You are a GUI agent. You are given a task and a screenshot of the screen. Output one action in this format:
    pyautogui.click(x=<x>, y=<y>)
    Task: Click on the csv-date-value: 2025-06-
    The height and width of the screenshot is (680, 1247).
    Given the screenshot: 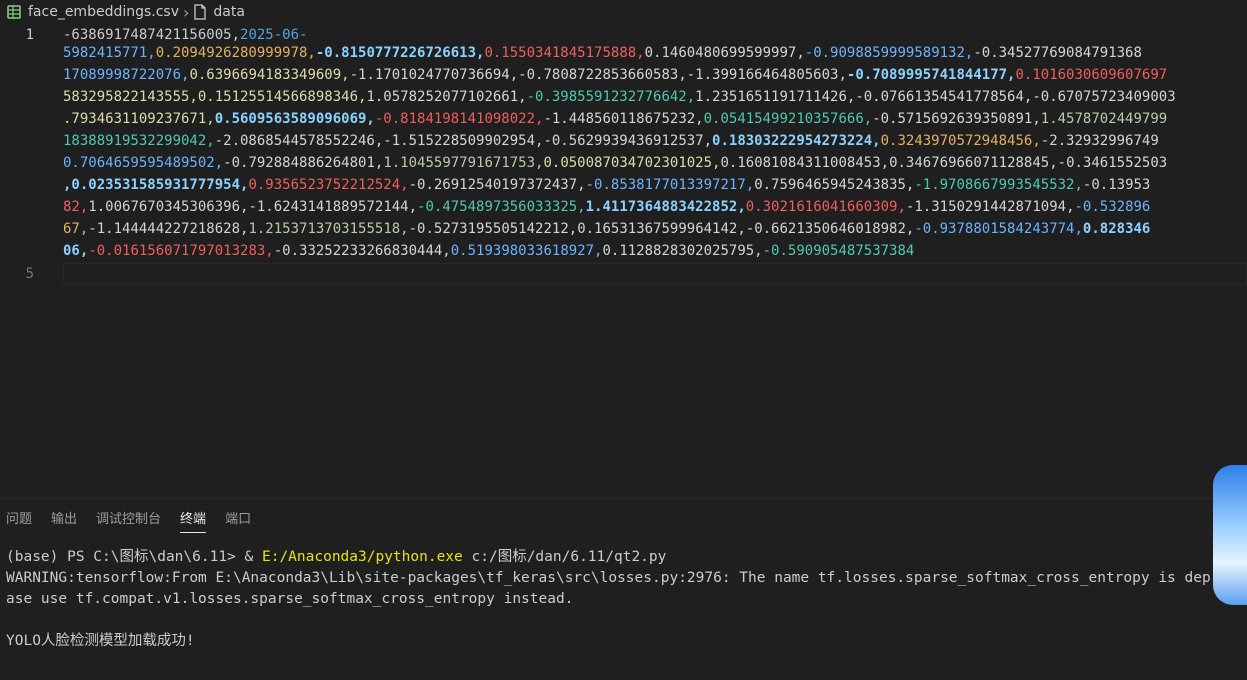 What is the action you would take?
    pyautogui.click(x=274, y=35)
    